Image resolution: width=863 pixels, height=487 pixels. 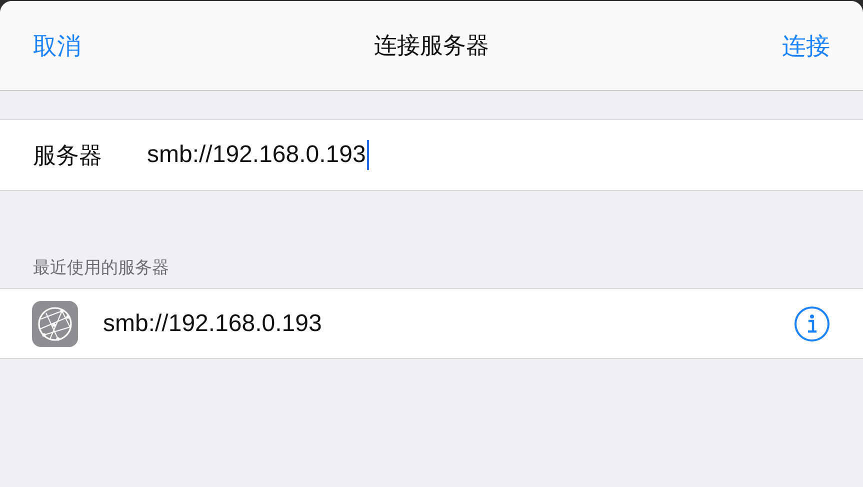 I want to click on connect-button: 连接, so click(x=806, y=46).